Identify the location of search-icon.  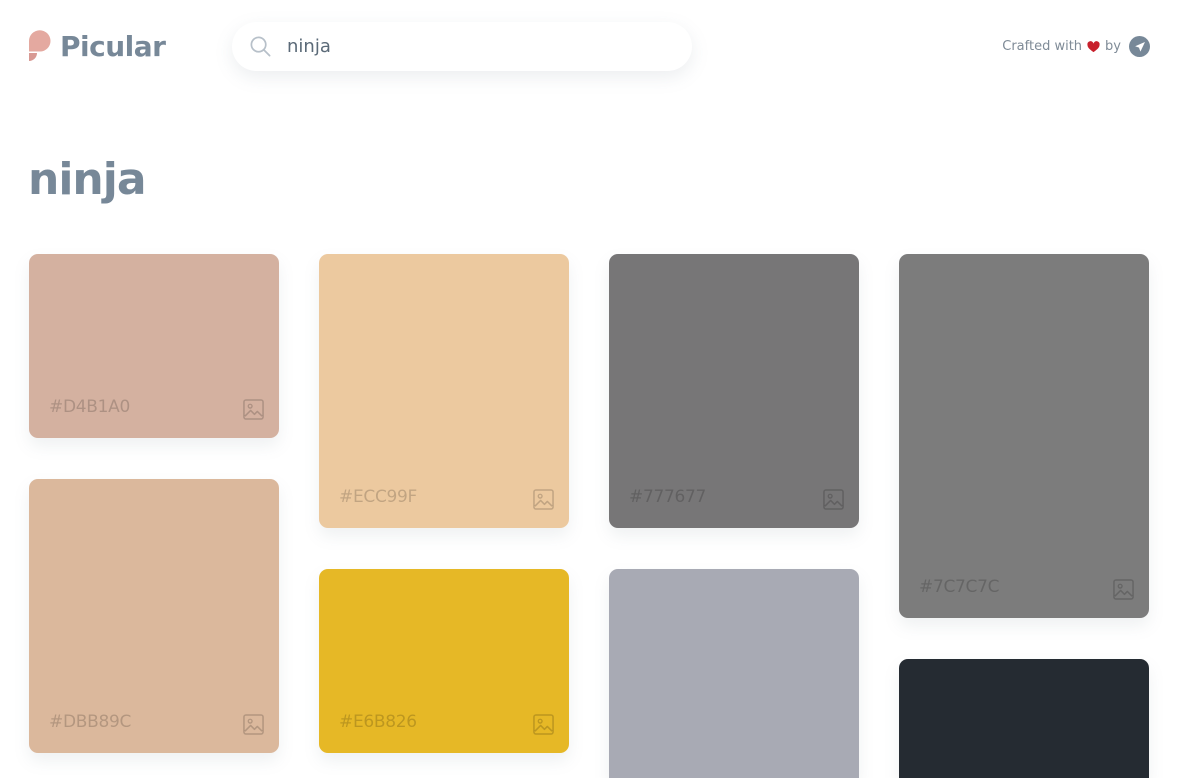
(260, 46).